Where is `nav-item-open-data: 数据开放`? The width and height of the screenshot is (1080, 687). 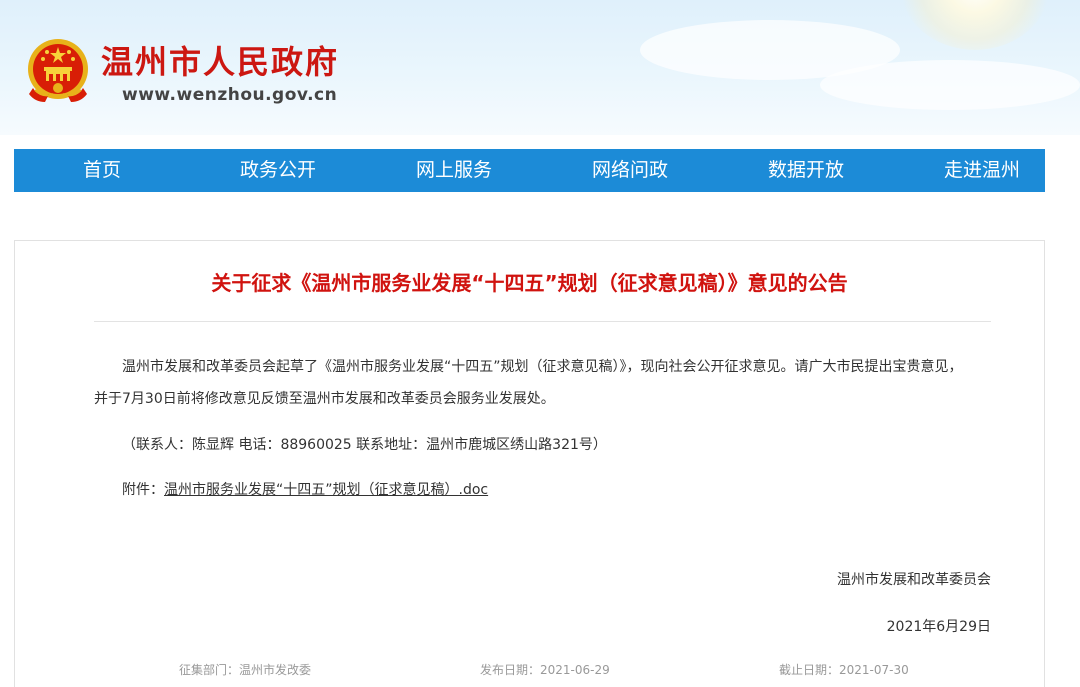 nav-item-open-data: 数据开放 is located at coordinates (806, 170).